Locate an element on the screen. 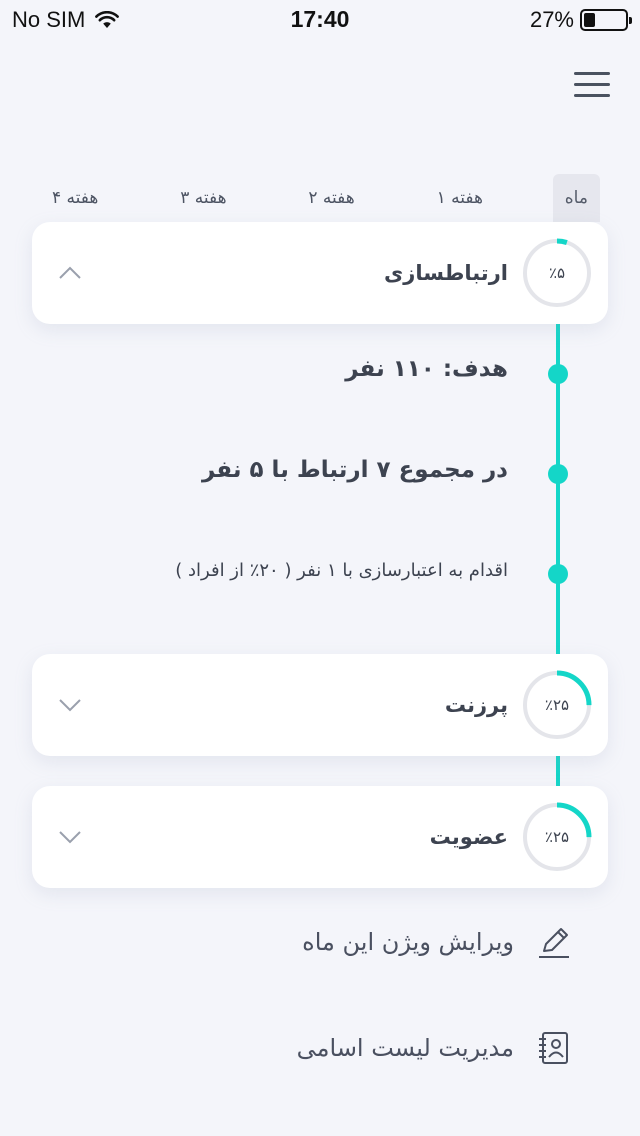 The height and width of the screenshot is (1136, 640). period-tabs: ماه هفته ۱ هفته ۲ هفته ۳ هفته ۴ is located at coordinates (320, 198).